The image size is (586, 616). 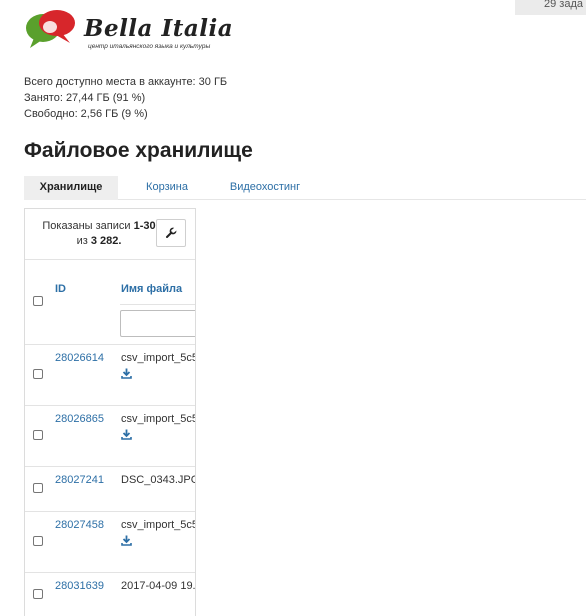 I want to click on row-id-link: 28027458, so click(x=79, y=525).